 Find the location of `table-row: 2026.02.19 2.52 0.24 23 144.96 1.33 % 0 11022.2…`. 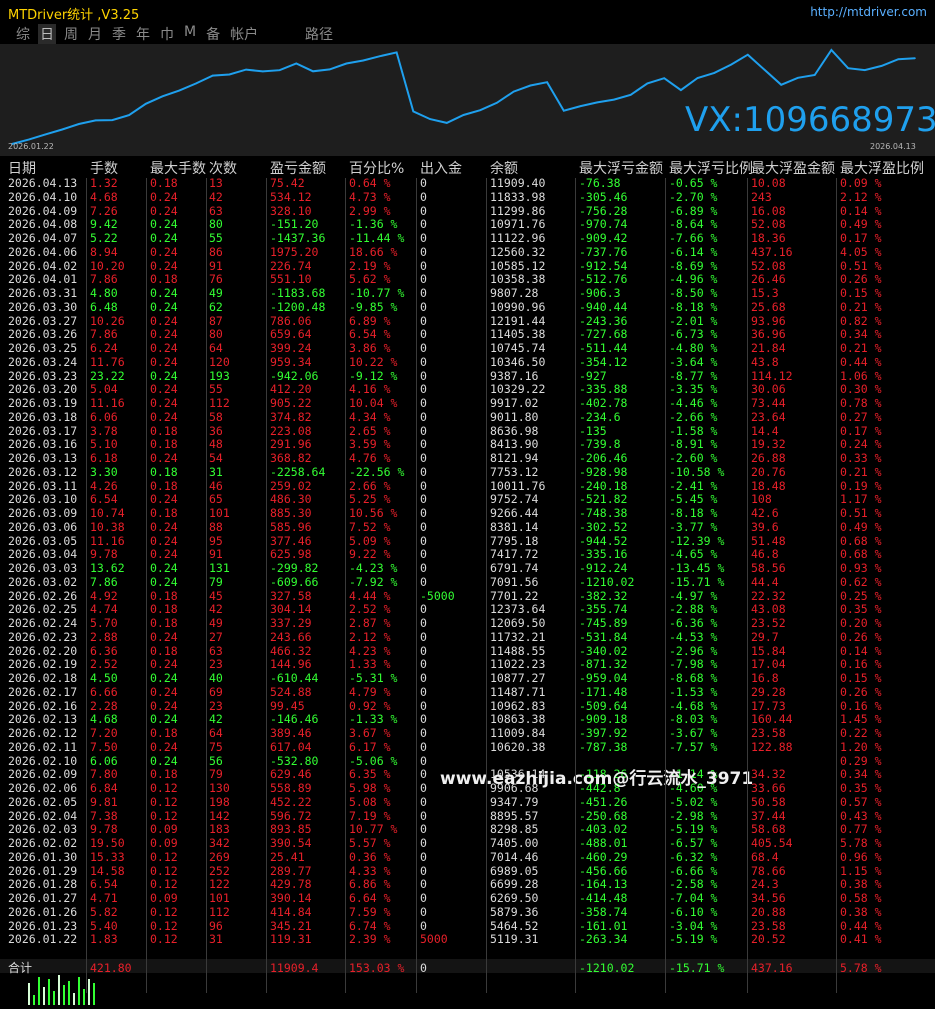

table-row: 2026.02.19 2.52 0.24 23 144.96 1.33 % 0 11022.2… is located at coordinates (467, 664).